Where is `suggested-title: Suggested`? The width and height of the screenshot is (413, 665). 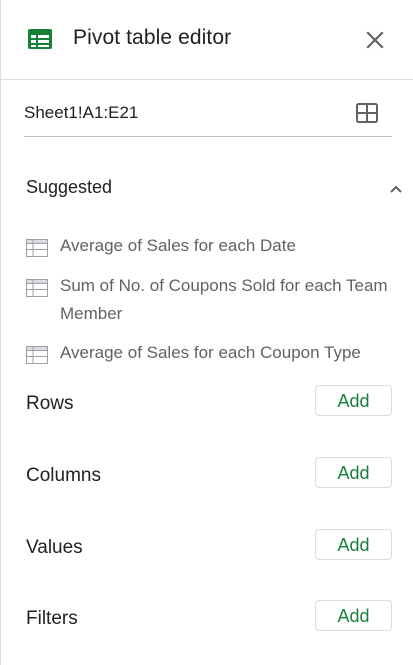
suggested-title: Suggested is located at coordinates (69, 187).